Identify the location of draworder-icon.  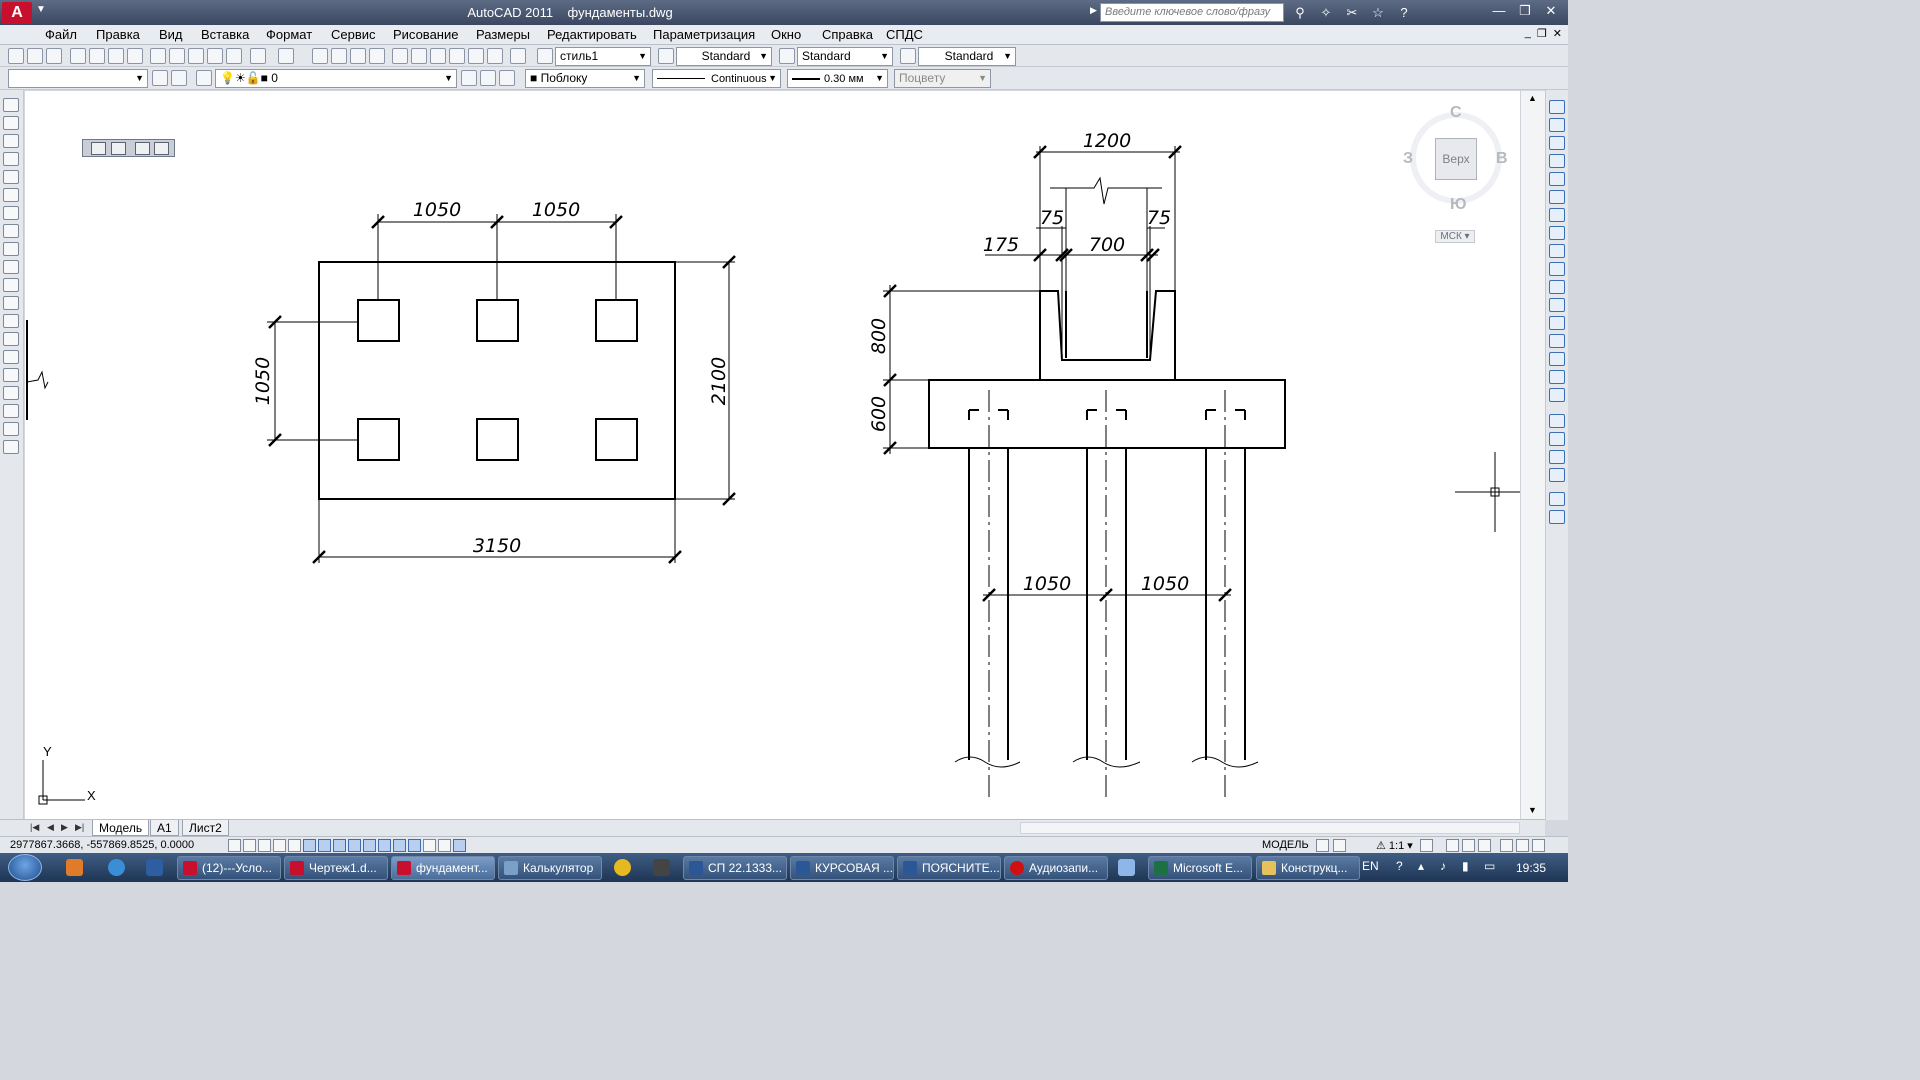
(1557, 421).